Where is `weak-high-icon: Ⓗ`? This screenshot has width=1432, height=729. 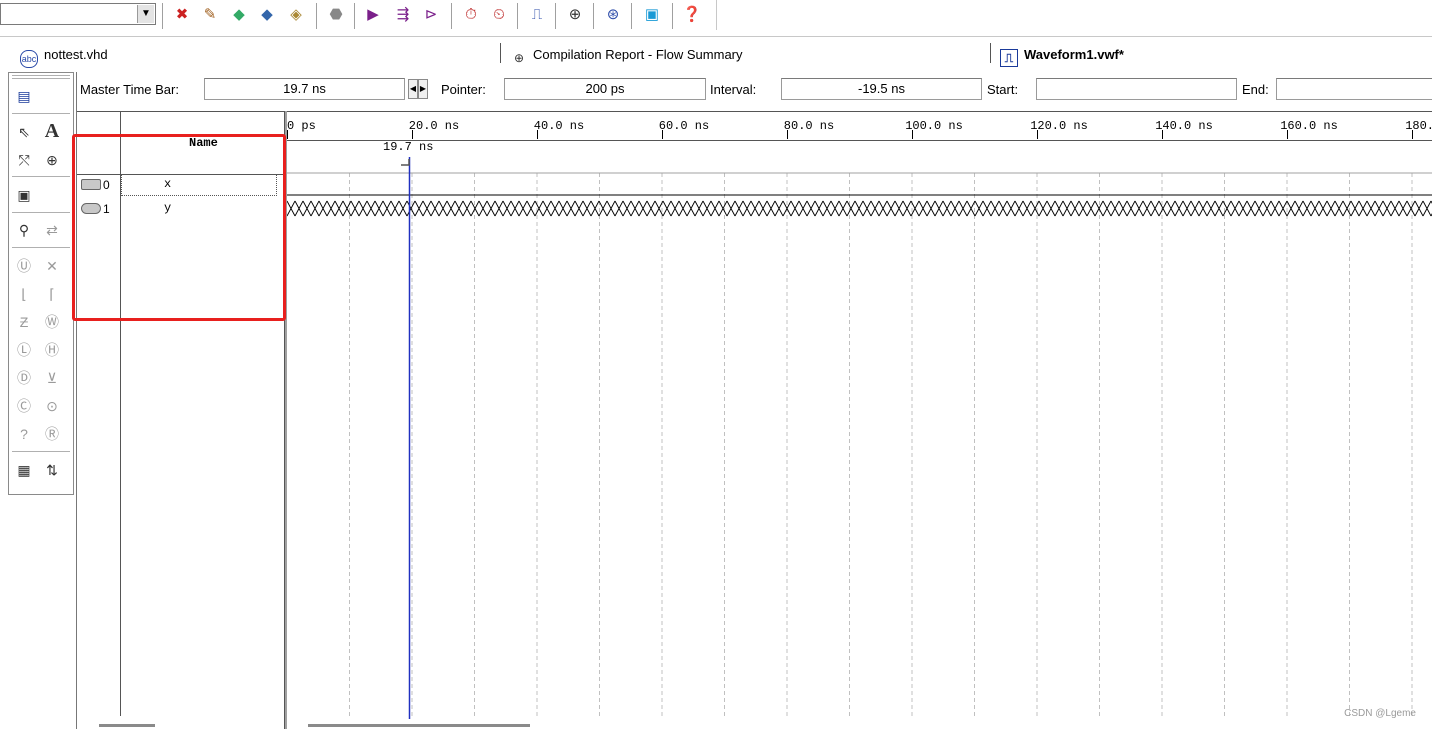
weak-high-icon: Ⓗ is located at coordinates (52, 350).